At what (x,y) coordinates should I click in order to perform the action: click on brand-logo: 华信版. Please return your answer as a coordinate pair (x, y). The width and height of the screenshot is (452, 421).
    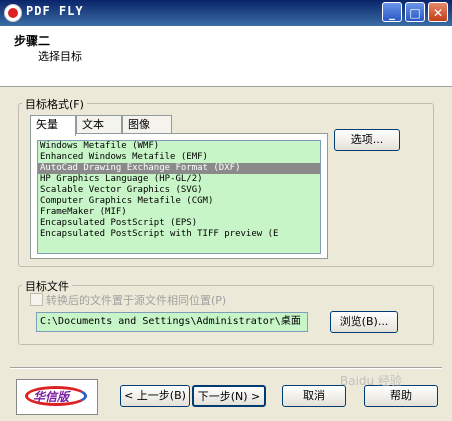
    Looking at the image, I should click on (57, 397).